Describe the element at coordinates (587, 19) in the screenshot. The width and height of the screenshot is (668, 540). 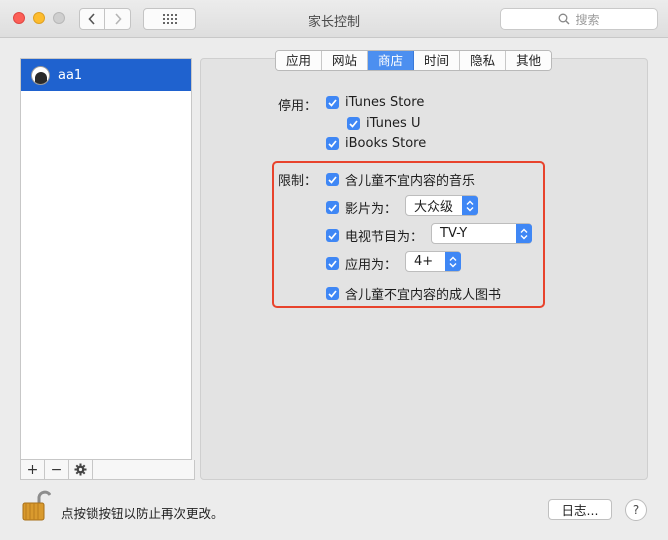
I see `search-placeholder: 搜索` at that location.